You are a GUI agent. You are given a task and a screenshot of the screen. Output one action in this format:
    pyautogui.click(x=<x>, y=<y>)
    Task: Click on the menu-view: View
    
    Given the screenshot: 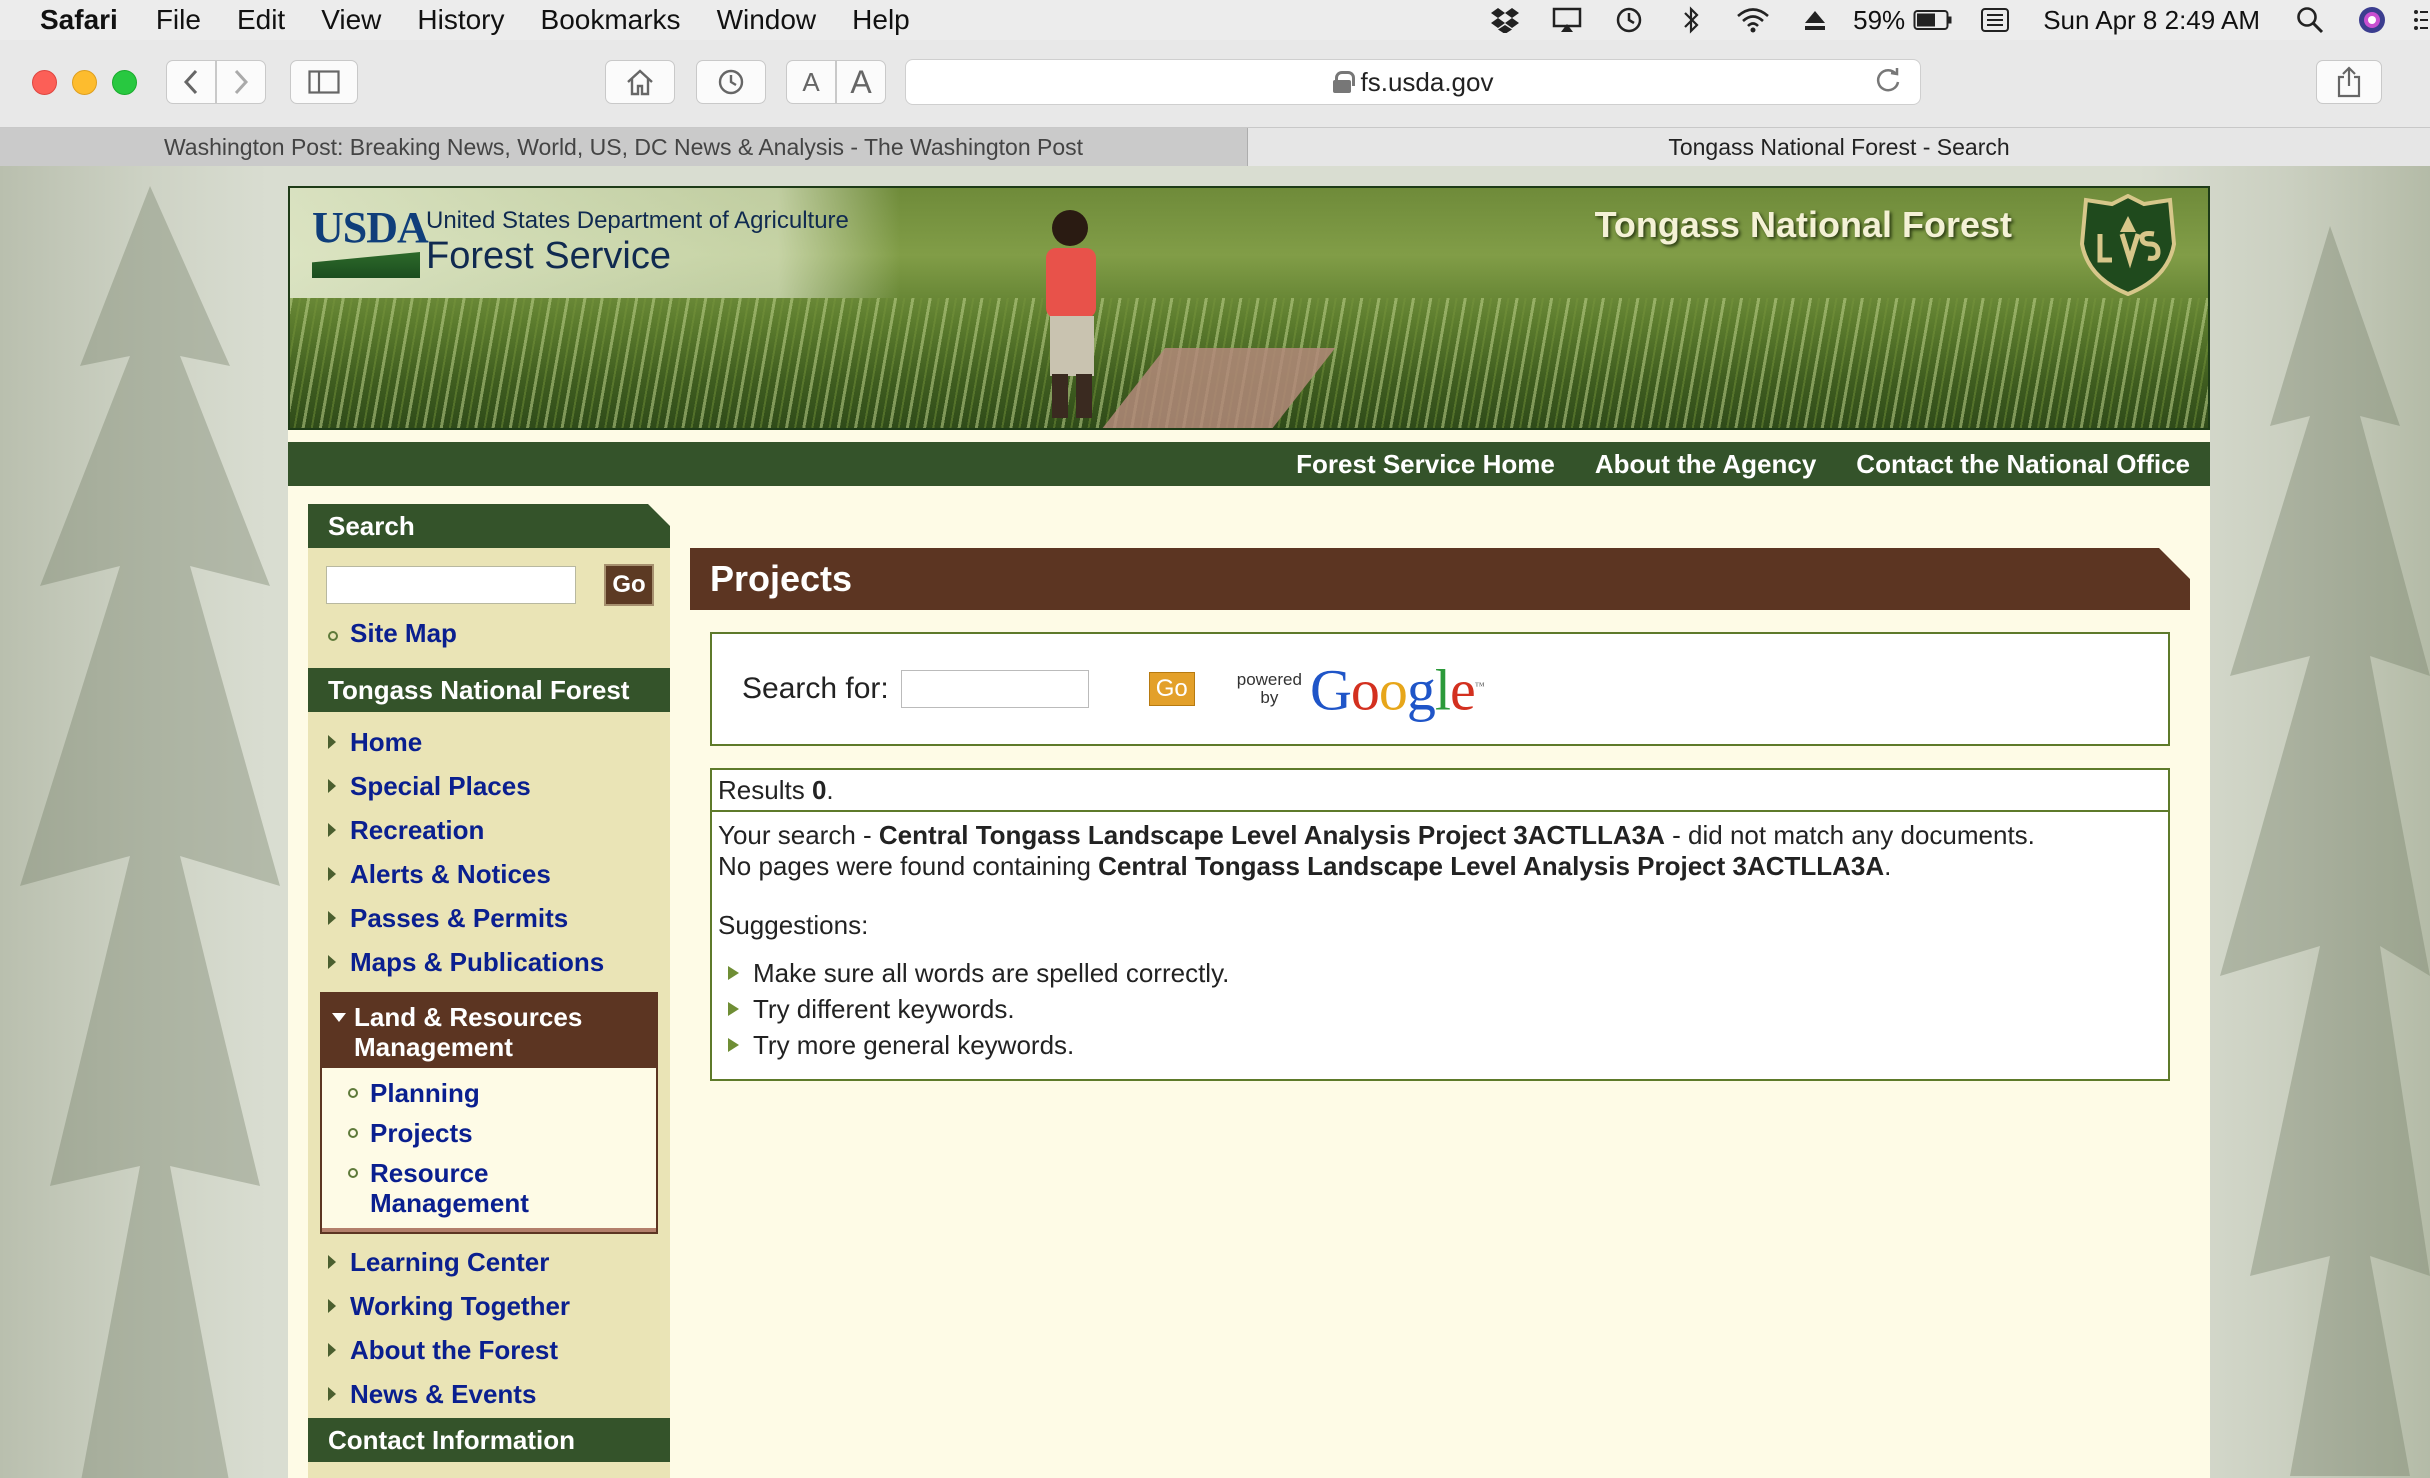 What is the action you would take?
    pyautogui.click(x=351, y=20)
    